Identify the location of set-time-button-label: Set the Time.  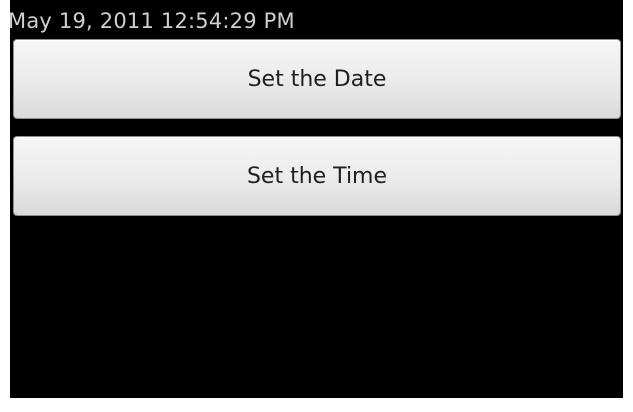
(317, 176).